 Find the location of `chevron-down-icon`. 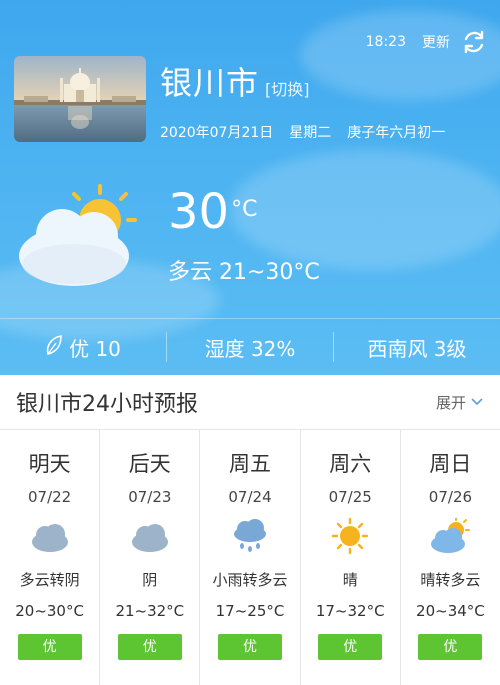

chevron-down-icon is located at coordinates (477, 402).